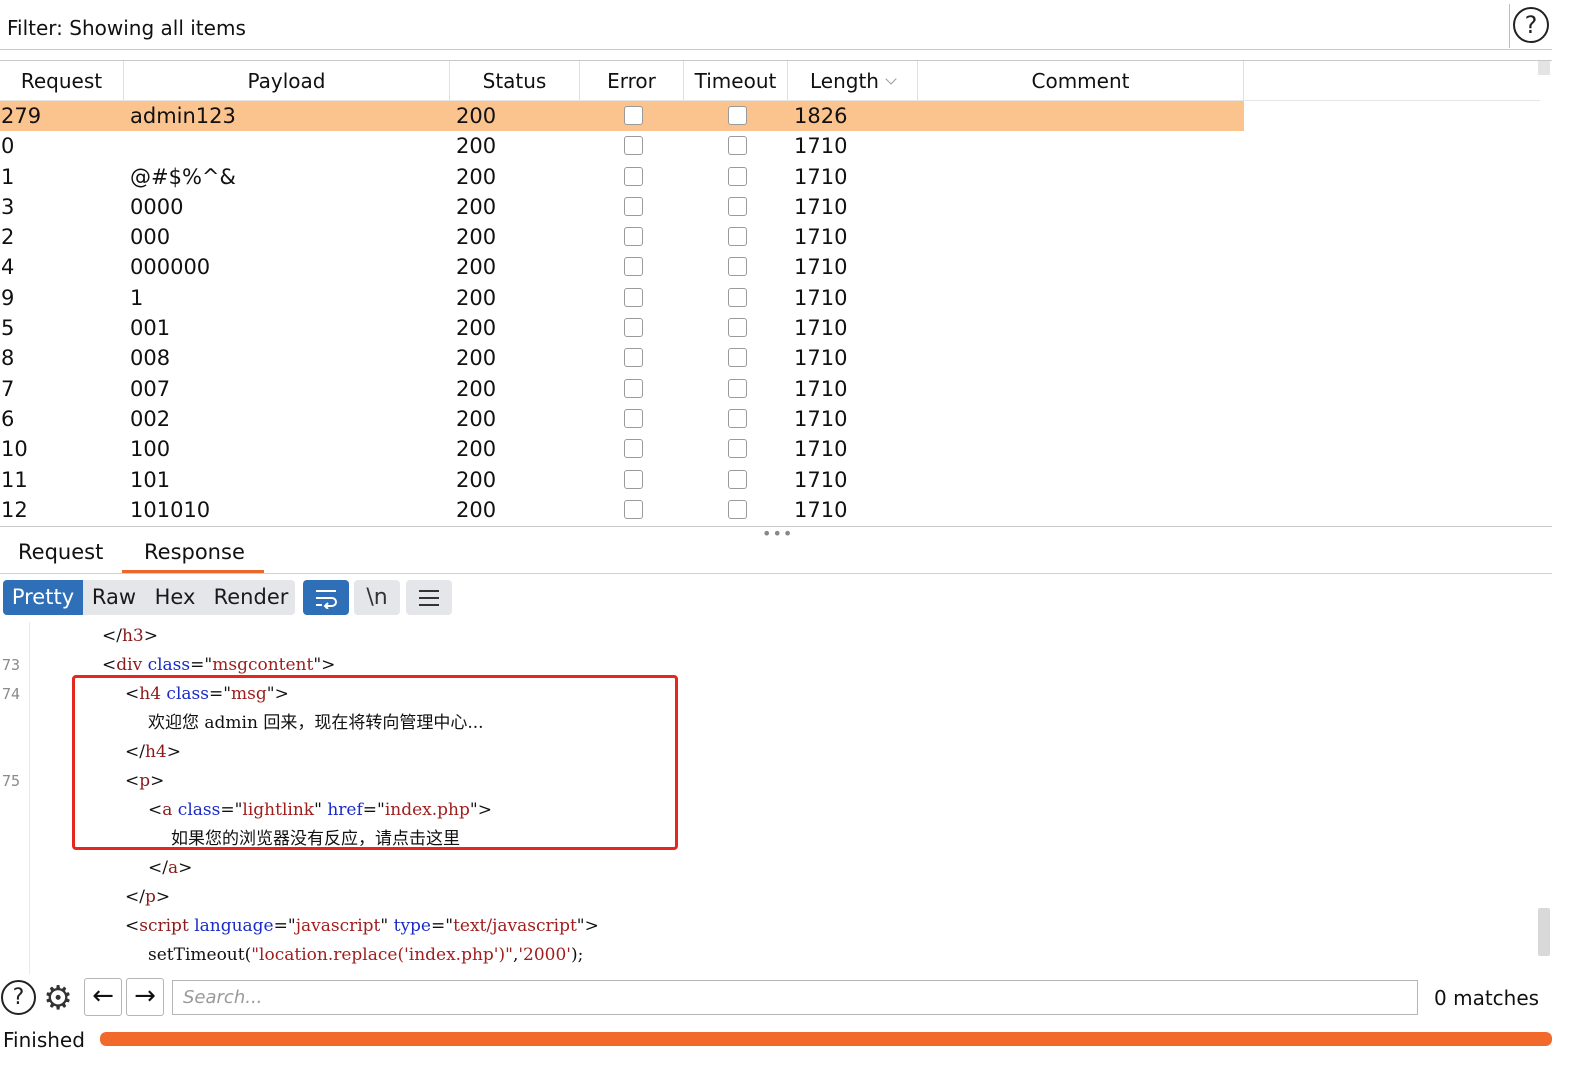 The width and height of the screenshot is (1596, 1078). What do you see at coordinates (770, 267) in the screenshot?
I see `table-row: 4 000000 200 1710` at bounding box center [770, 267].